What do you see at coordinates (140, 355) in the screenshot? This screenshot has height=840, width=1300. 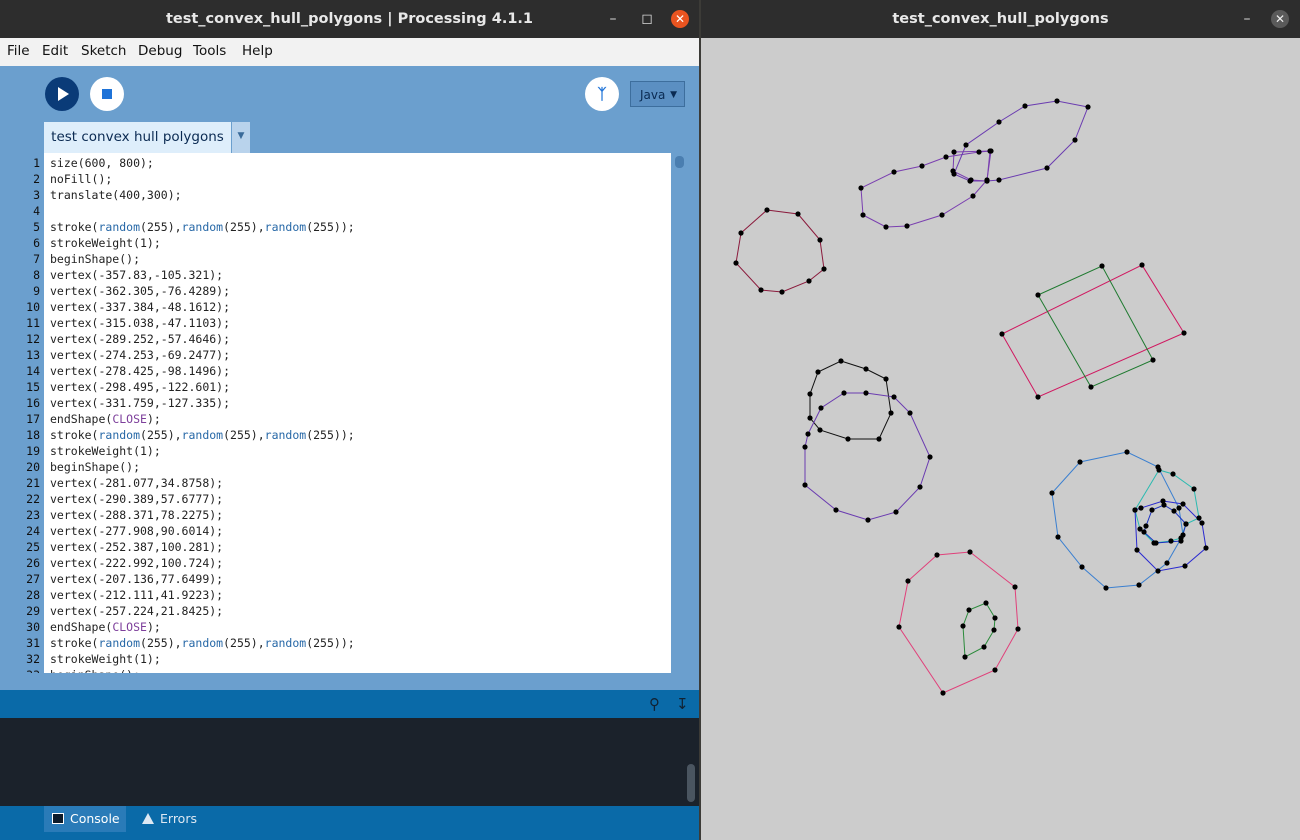 I see `code-line: vertex(-274.253,-69.2477);` at bounding box center [140, 355].